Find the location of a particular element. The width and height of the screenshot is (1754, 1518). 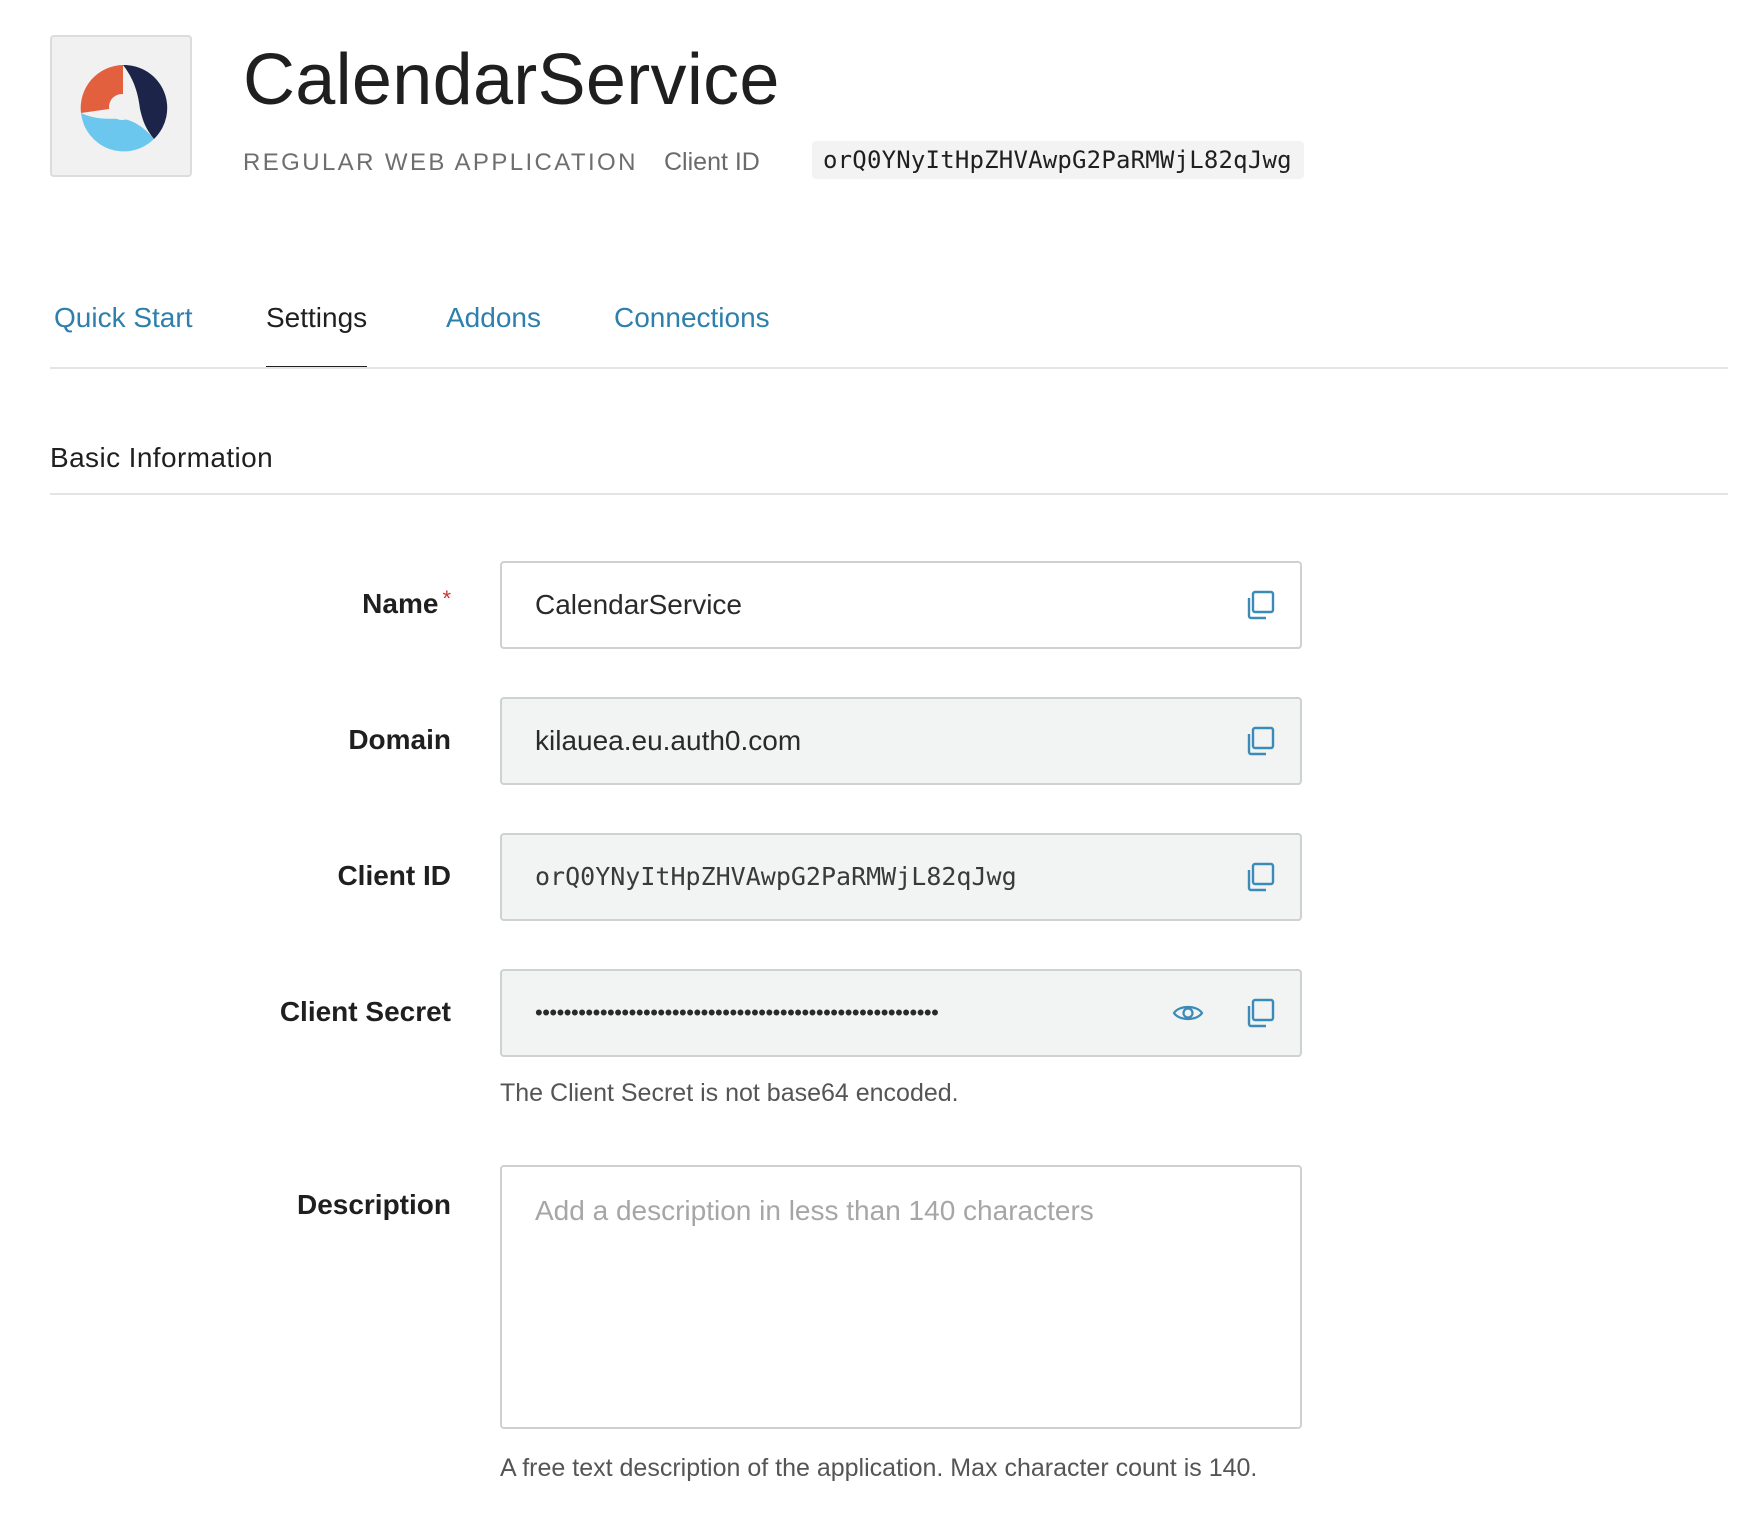

copy-client-id-button is located at coordinates (1260, 877).